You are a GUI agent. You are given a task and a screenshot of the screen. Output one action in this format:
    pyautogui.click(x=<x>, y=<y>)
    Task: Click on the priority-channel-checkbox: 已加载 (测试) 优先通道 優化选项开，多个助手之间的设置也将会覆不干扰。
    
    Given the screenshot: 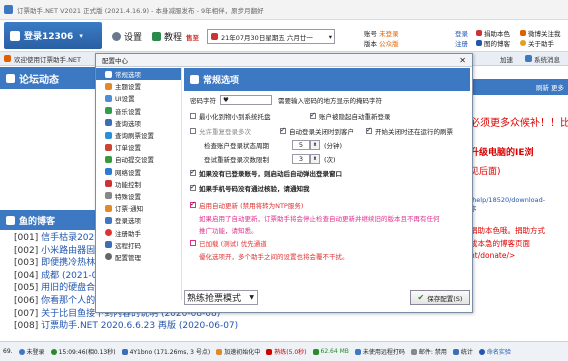 What is the action you would take?
    pyautogui.click(x=269, y=249)
    